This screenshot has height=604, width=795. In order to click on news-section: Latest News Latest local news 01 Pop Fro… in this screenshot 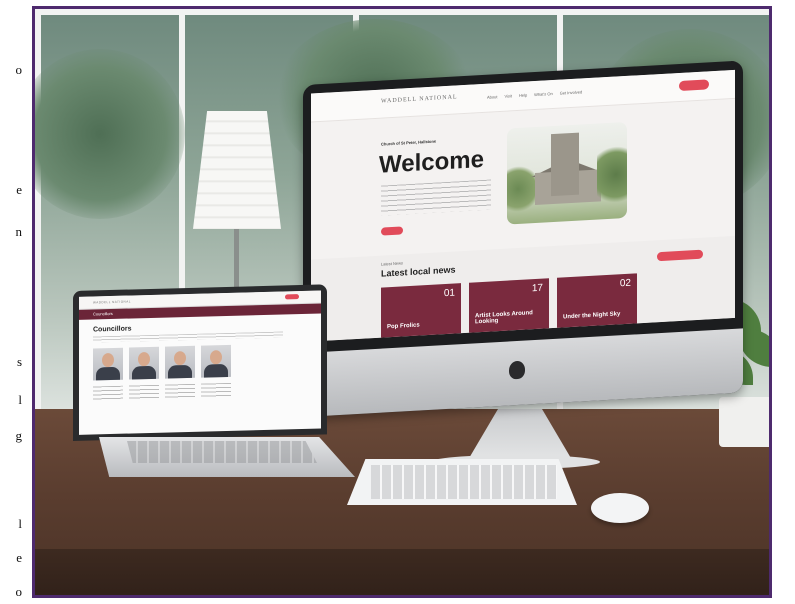, I will do `click(523, 288)`.